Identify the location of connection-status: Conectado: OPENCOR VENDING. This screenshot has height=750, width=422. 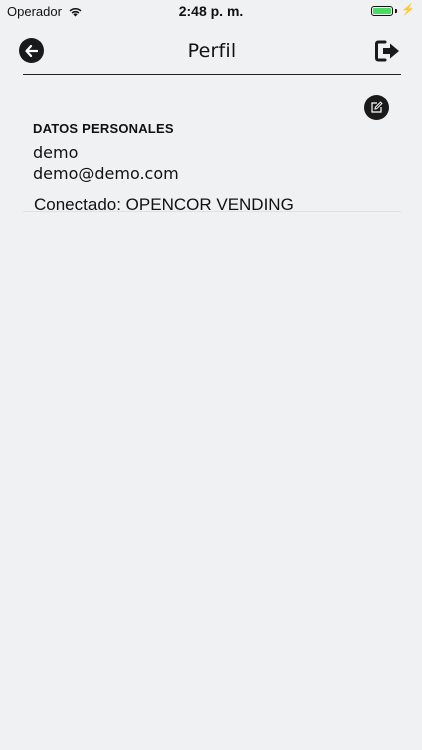
(164, 204).